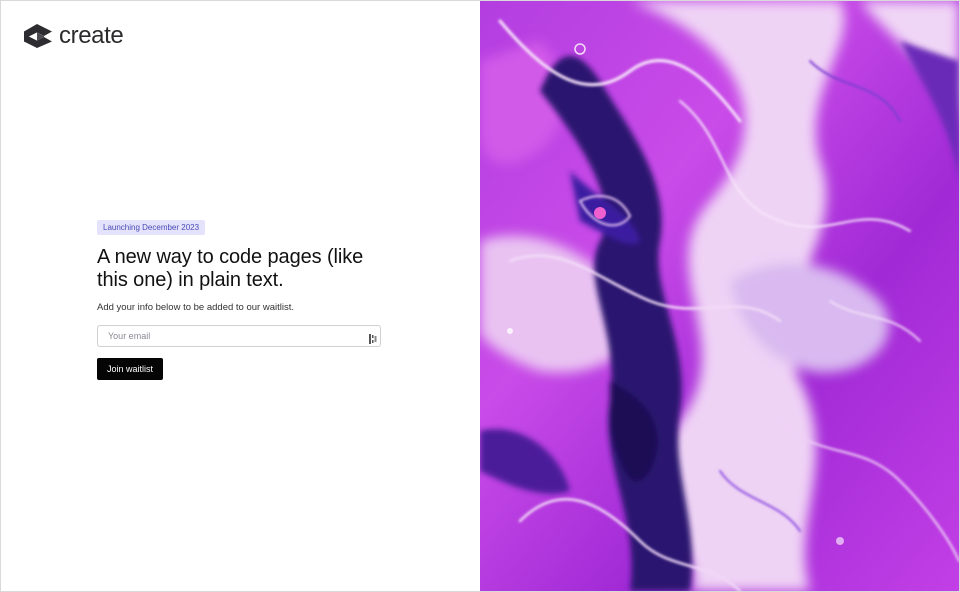 This screenshot has width=960, height=592. Describe the element at coordinates (130, 369) in the screenshot. I see `join-waitlist-button: Join waitlist` at that location.